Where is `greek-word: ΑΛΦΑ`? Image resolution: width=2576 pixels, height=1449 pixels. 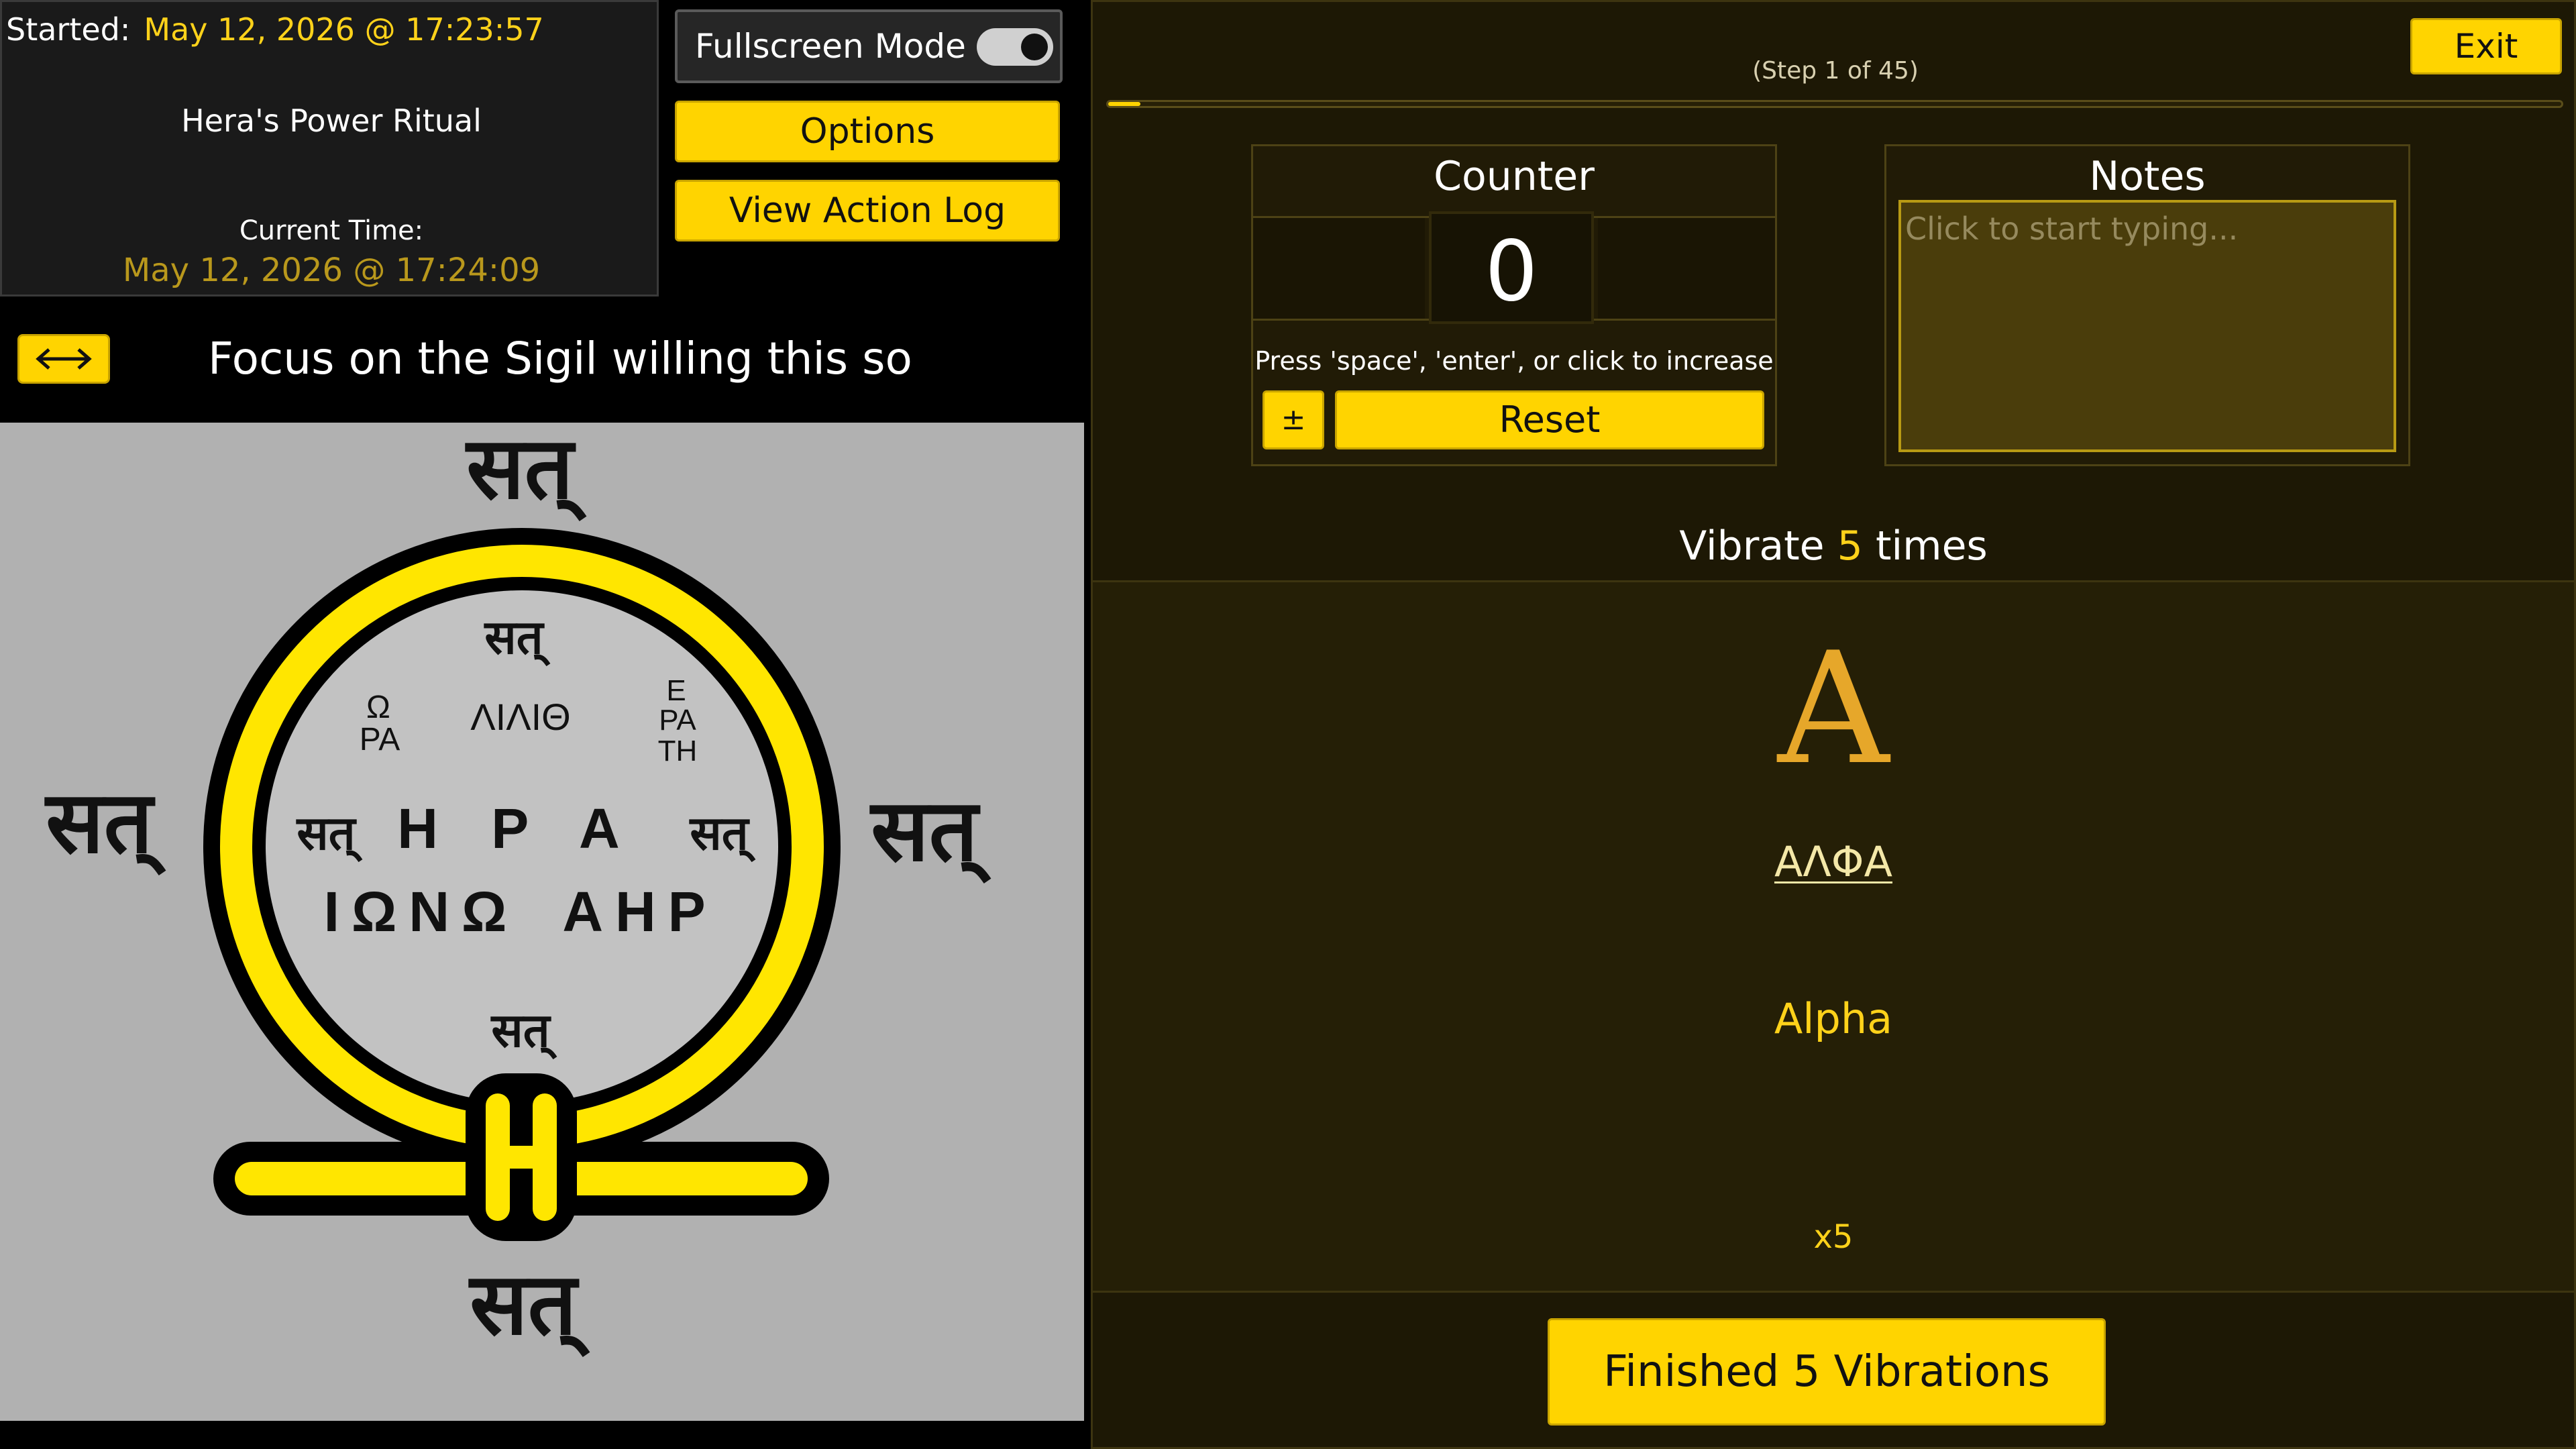
greek-word: ΑΛΦΑ is located at coordinates (1833, 861).